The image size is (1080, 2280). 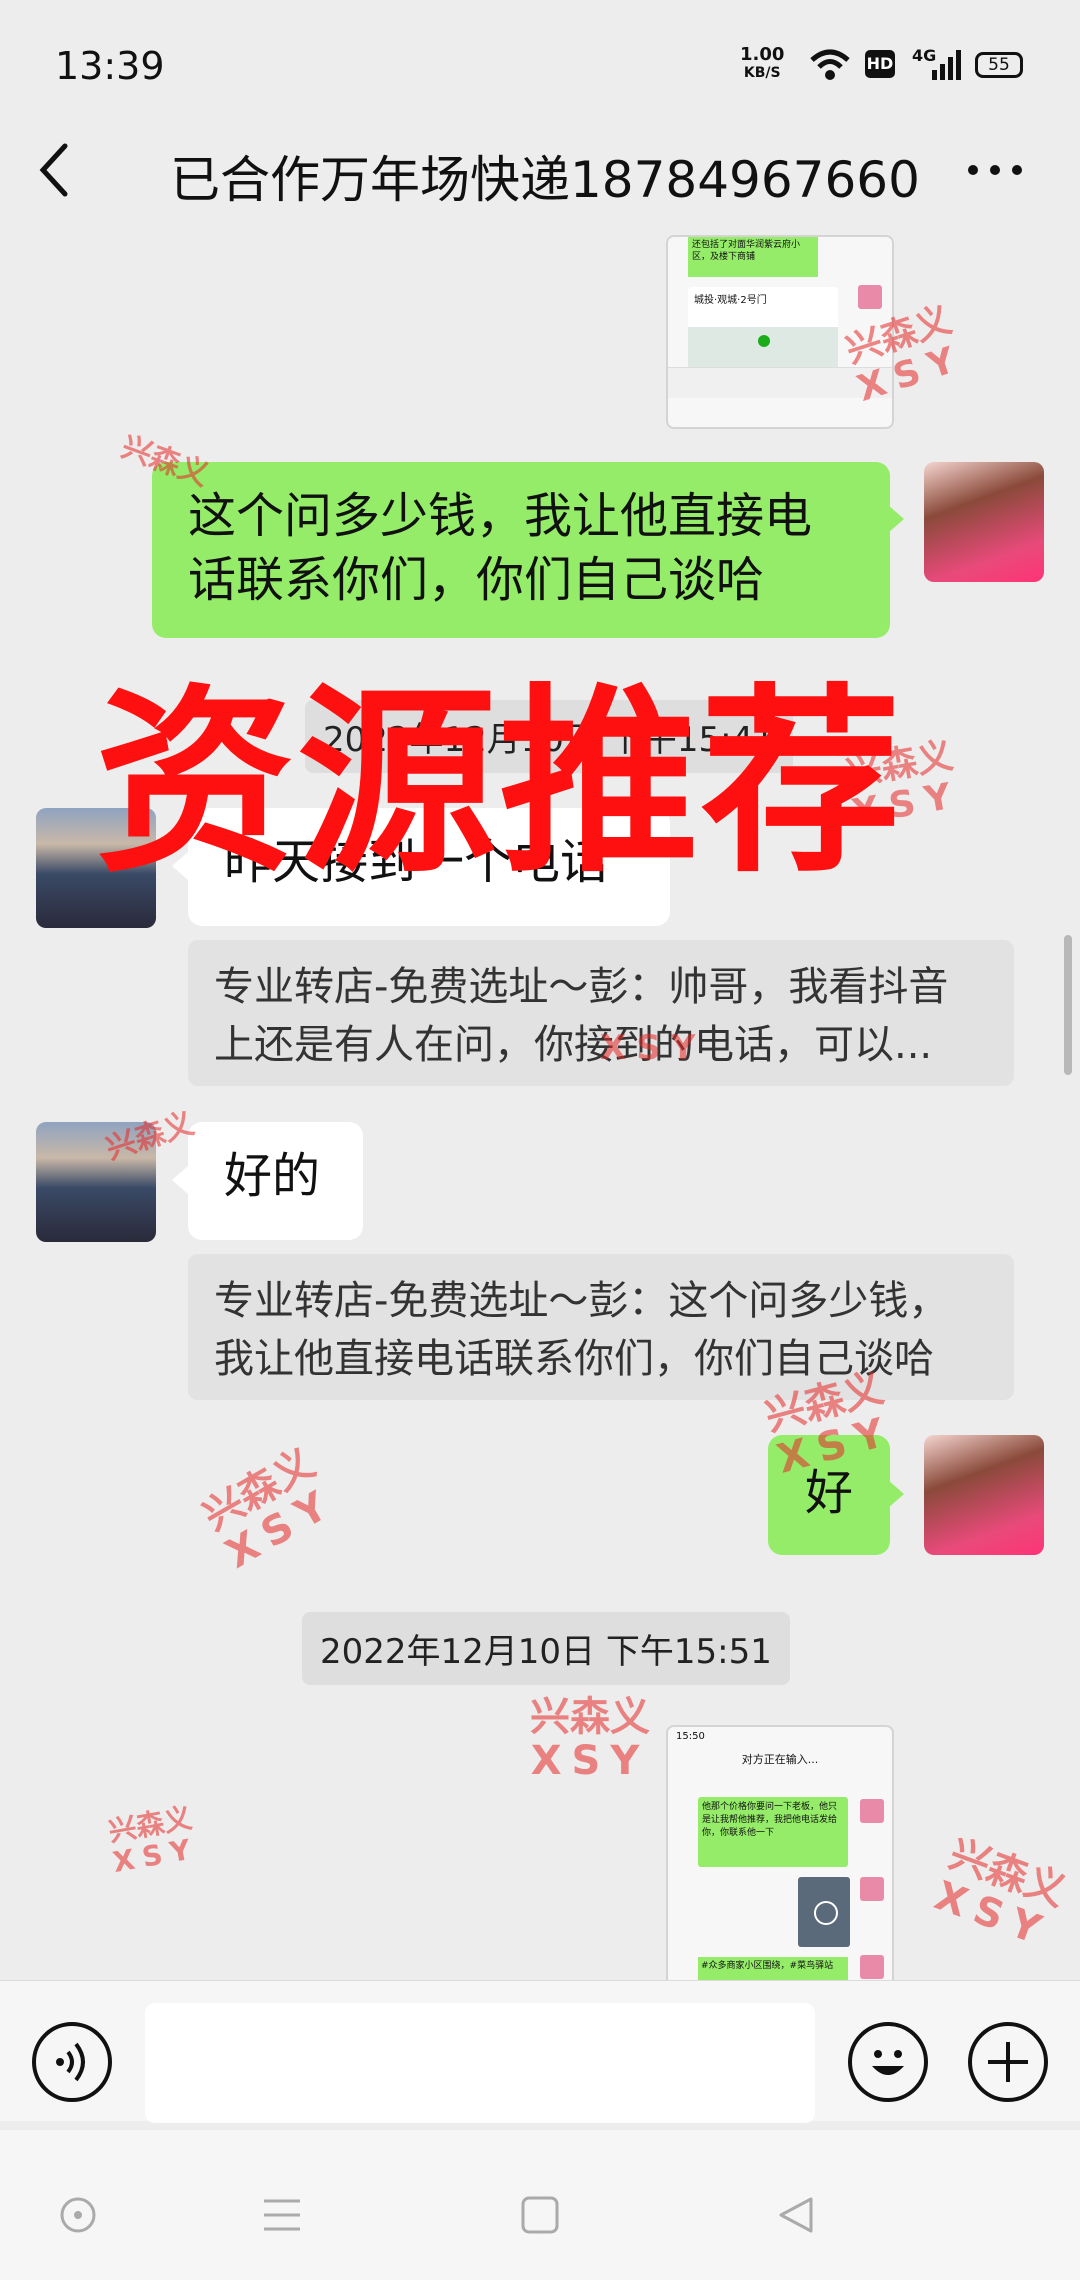 I want to click on battery-level: 55, so click(x=999, y=65).